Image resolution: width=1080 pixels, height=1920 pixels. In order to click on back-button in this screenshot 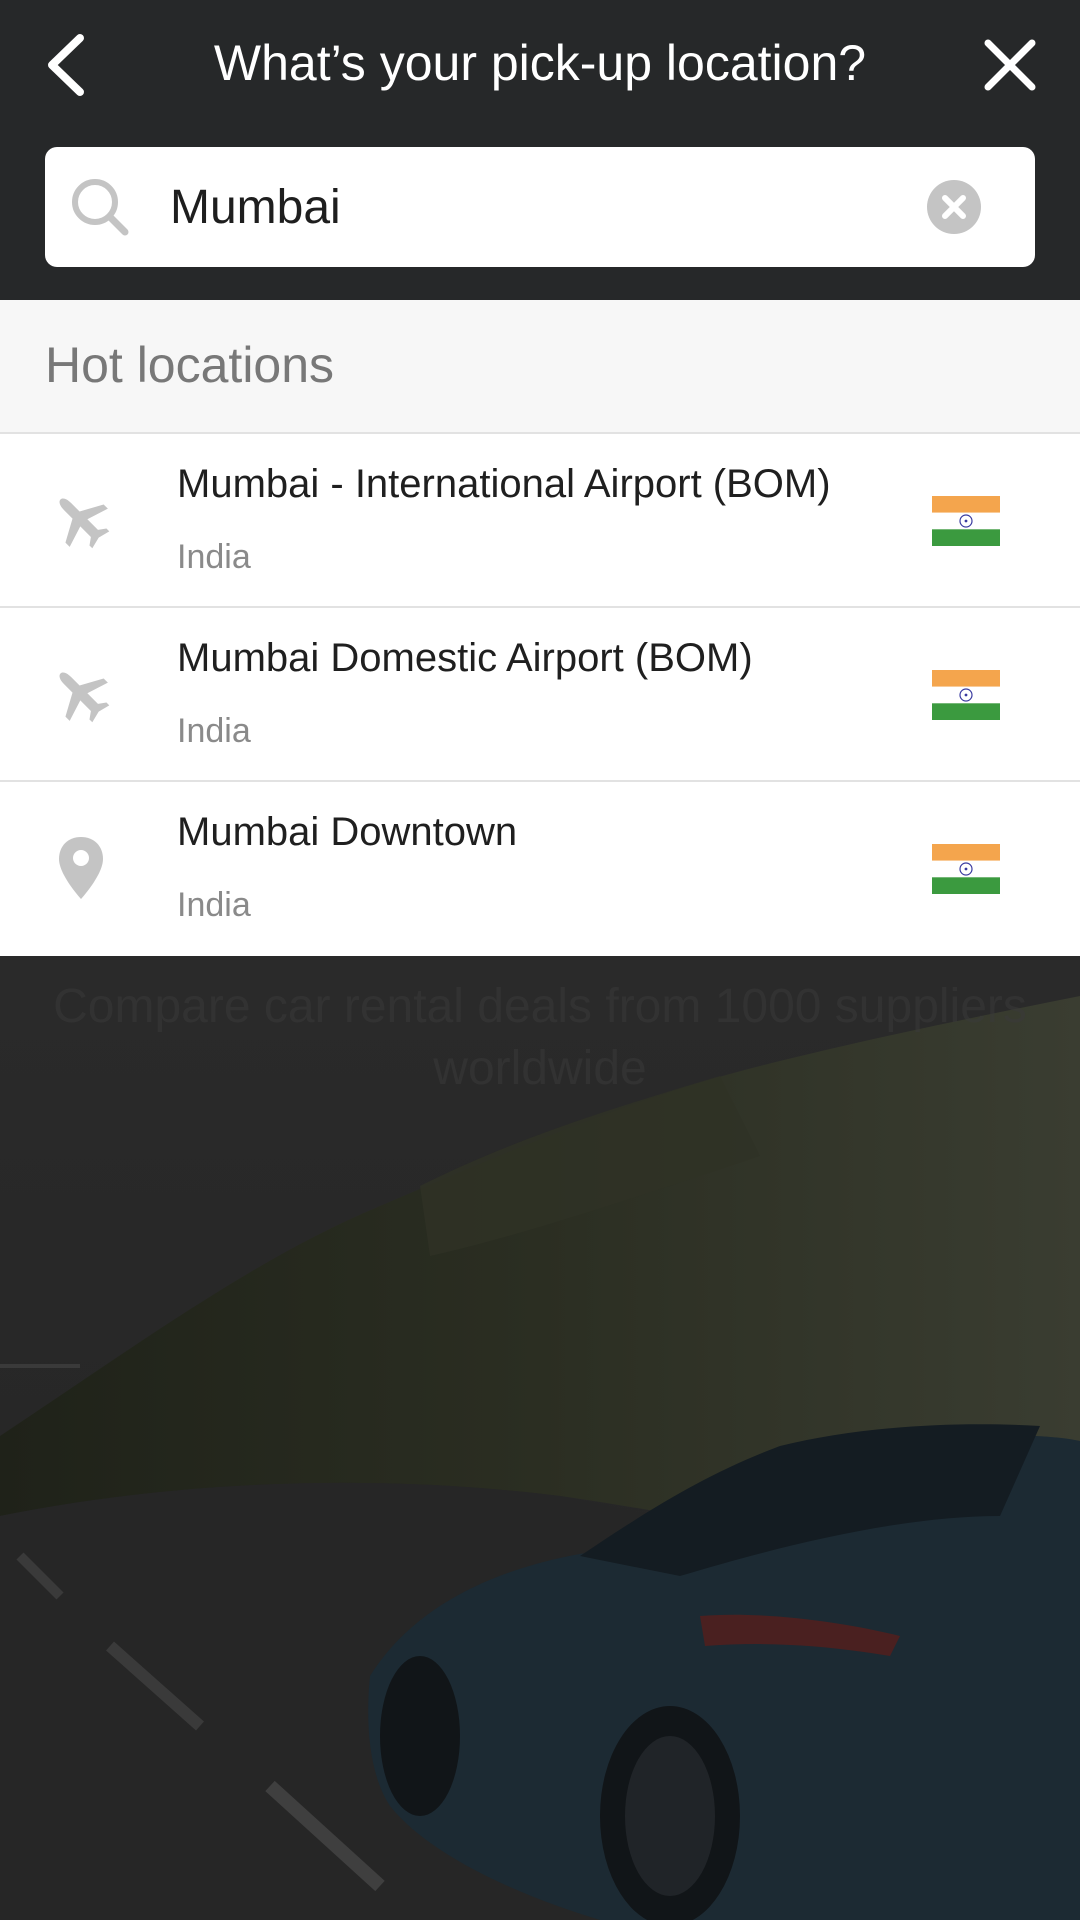, I will do `click(65, 65)`.